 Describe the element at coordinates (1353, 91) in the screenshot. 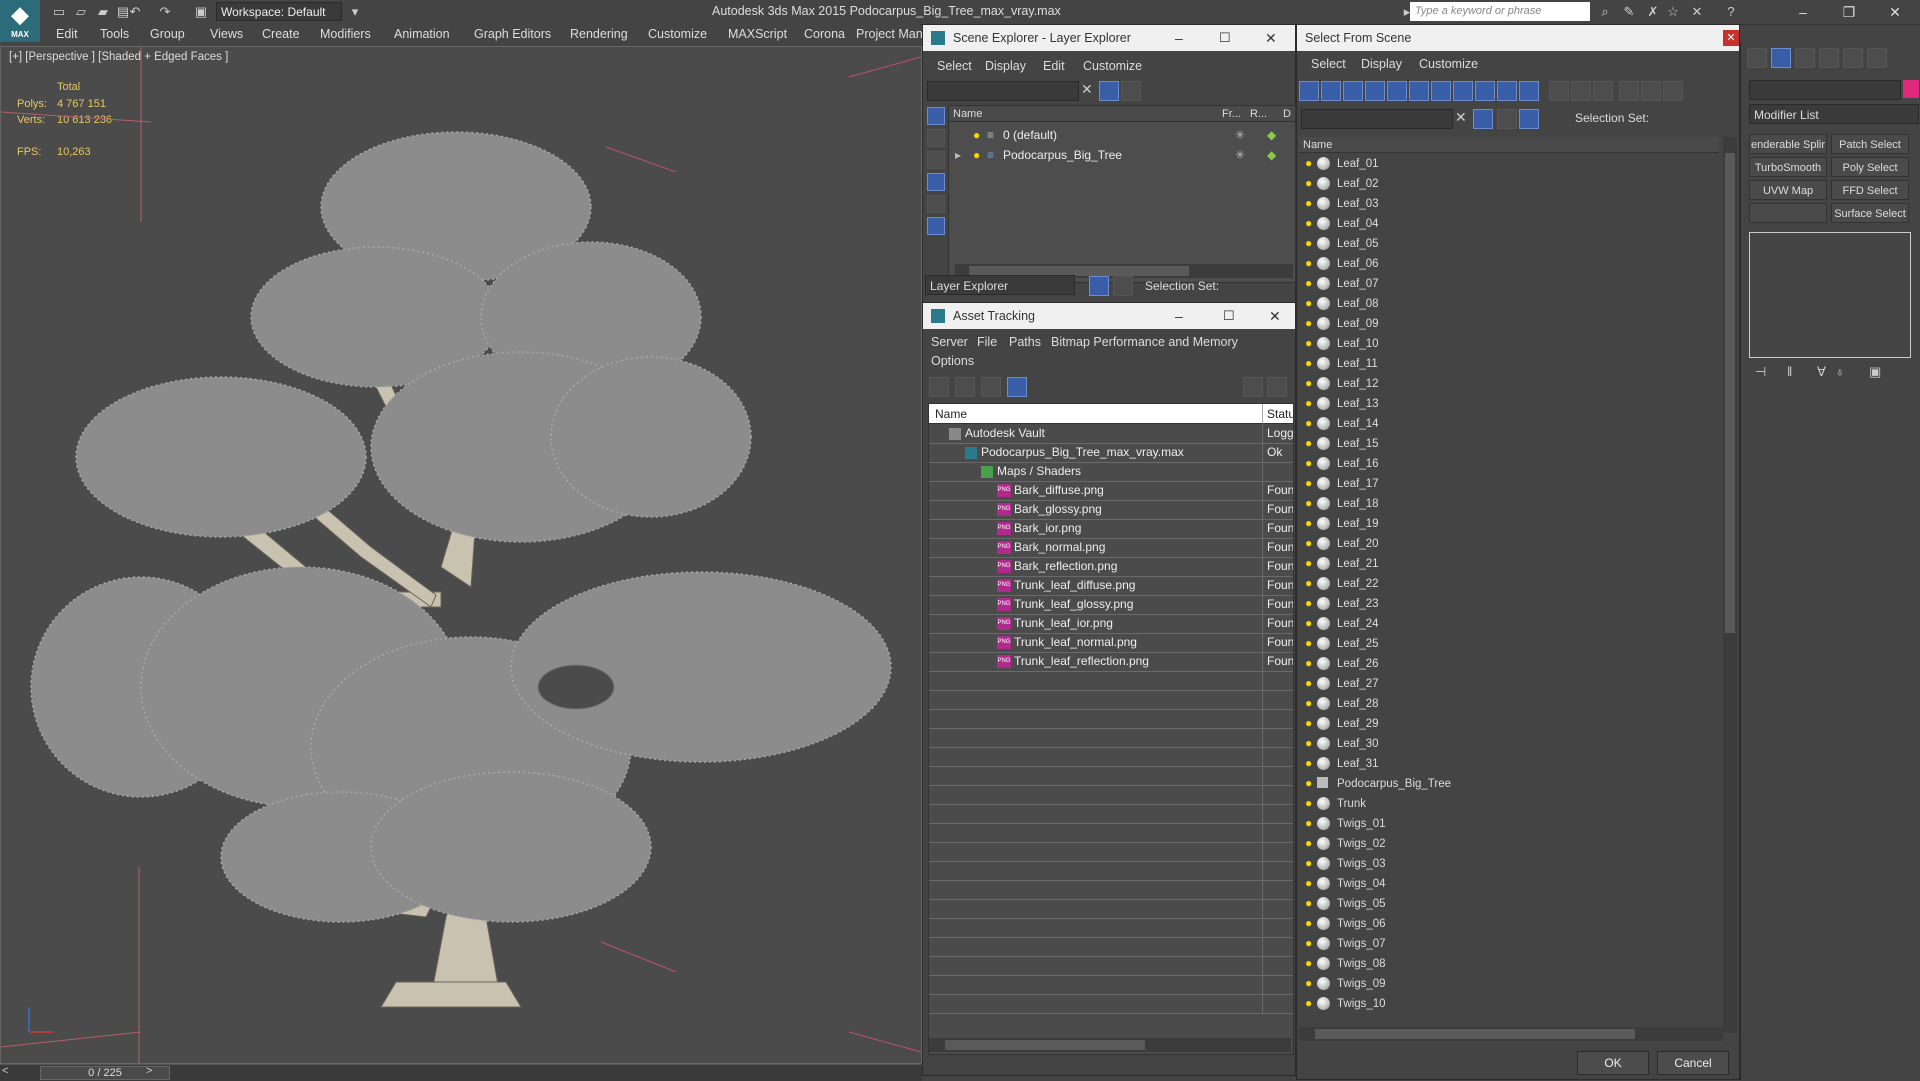

I see `lights-filter-icon` at that location.